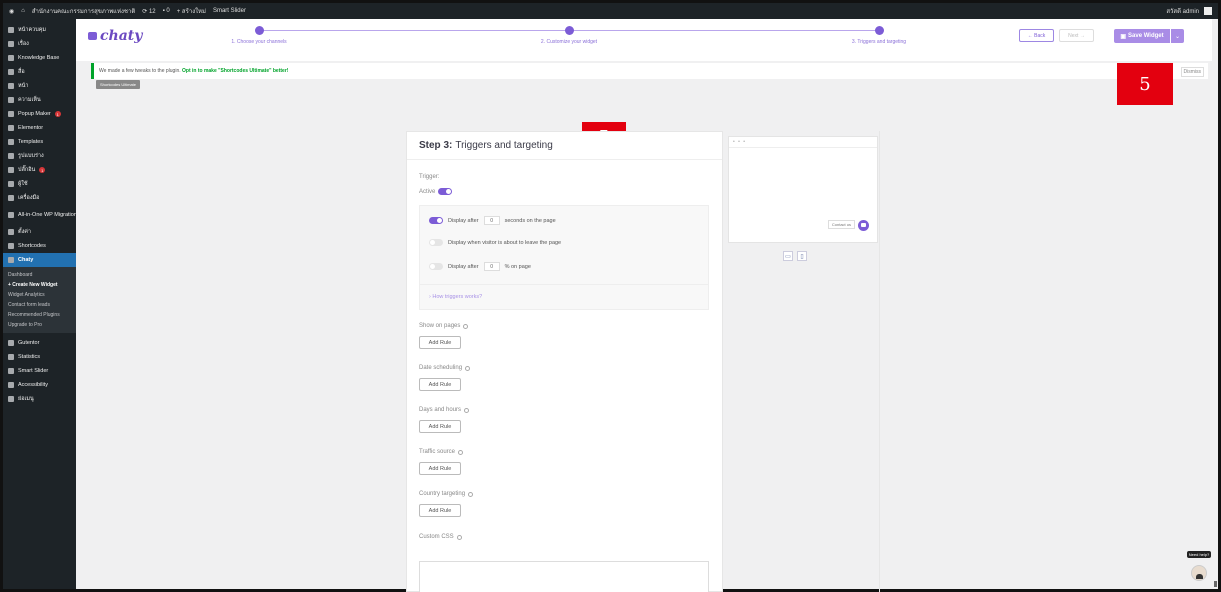 The width and height of the screenshot is (1221, 592). Describe the element at coordinates (39, 260) in the screenshot. I see `sidebar-item: Chaty` at that location.